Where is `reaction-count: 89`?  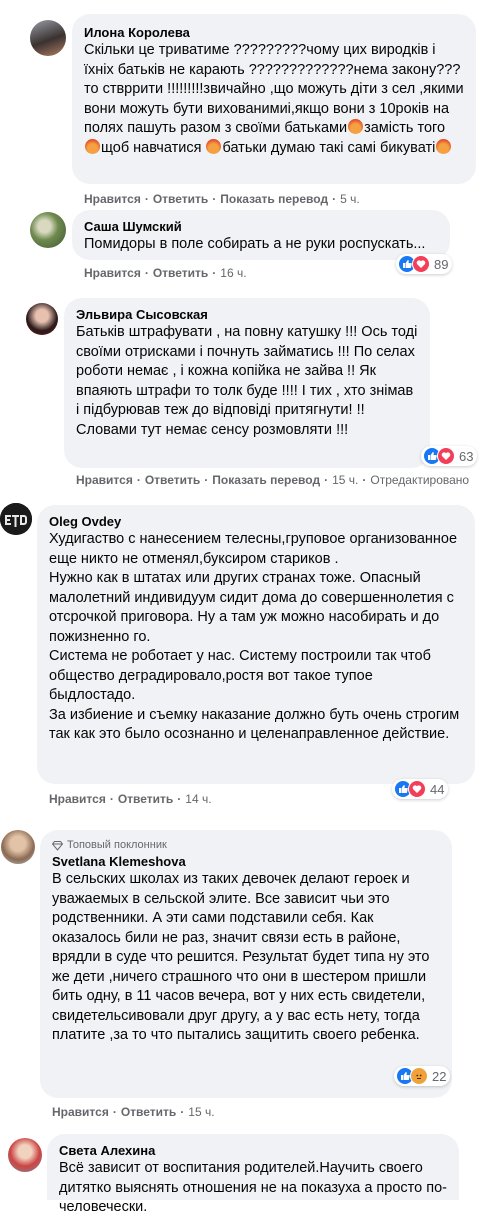 reaction-count: 89 is located at coordinates (441, 264).